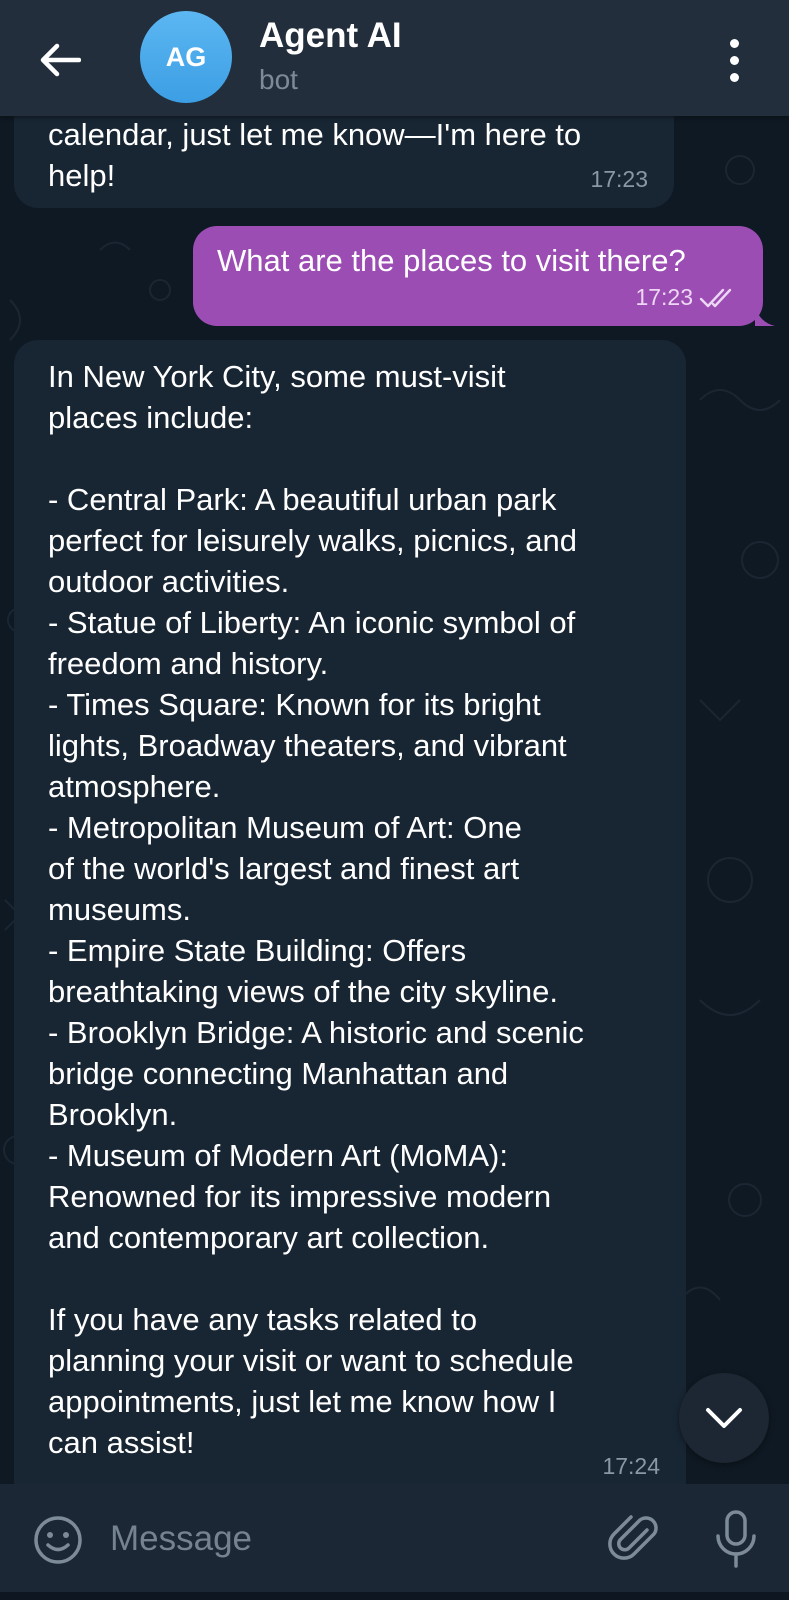 Image resolution: width=789 pixels, height=1600 pixels. I want to click on double-check-icon, so click(715, 297).